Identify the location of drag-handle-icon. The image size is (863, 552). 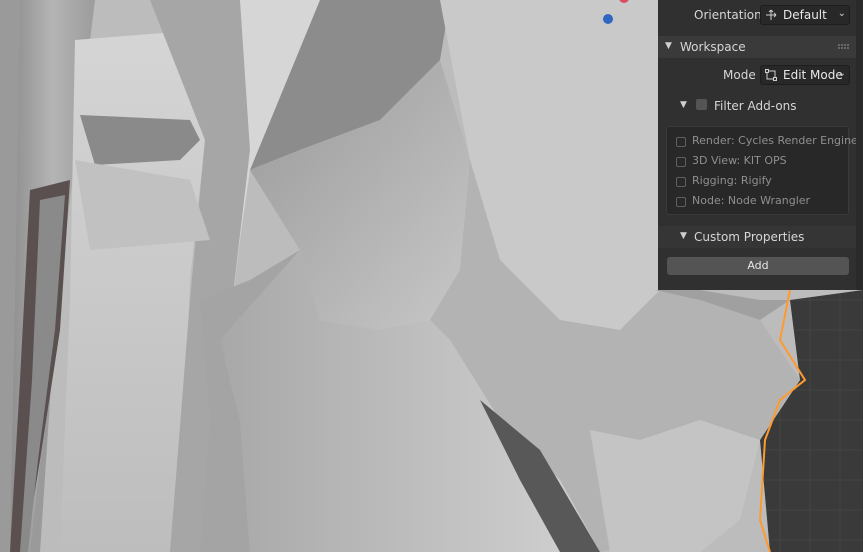
(844, 47).